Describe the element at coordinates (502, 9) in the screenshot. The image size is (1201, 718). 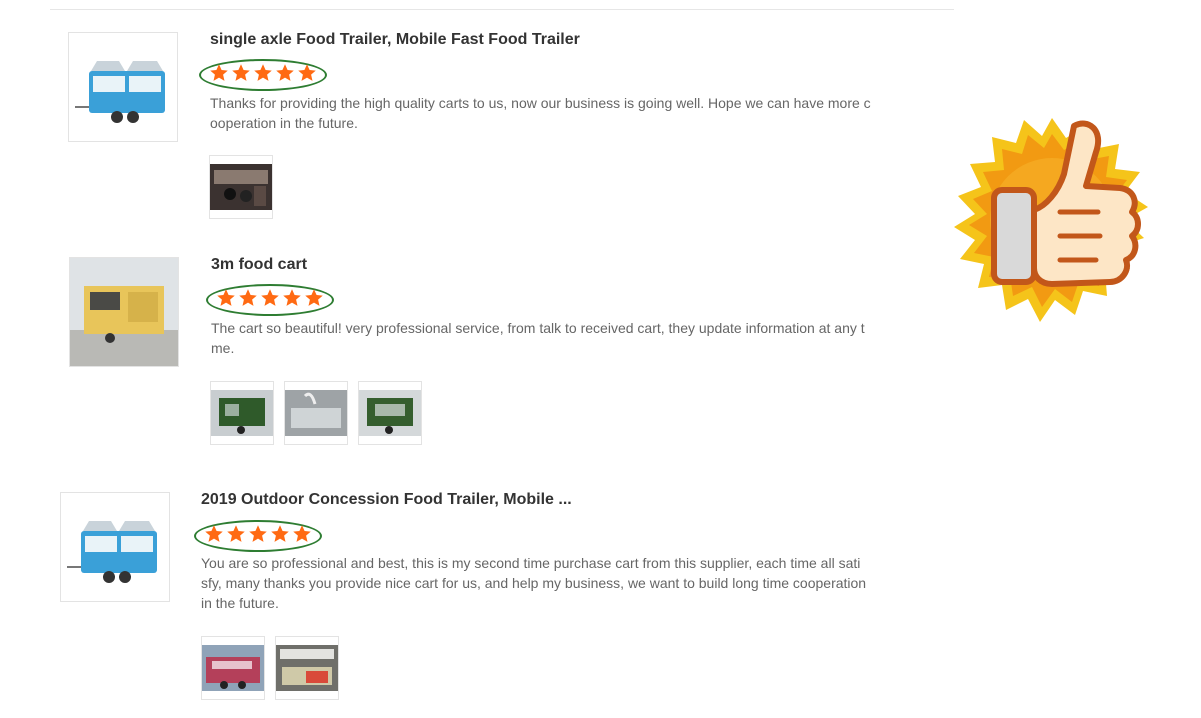
I see `top-divider` at that location.